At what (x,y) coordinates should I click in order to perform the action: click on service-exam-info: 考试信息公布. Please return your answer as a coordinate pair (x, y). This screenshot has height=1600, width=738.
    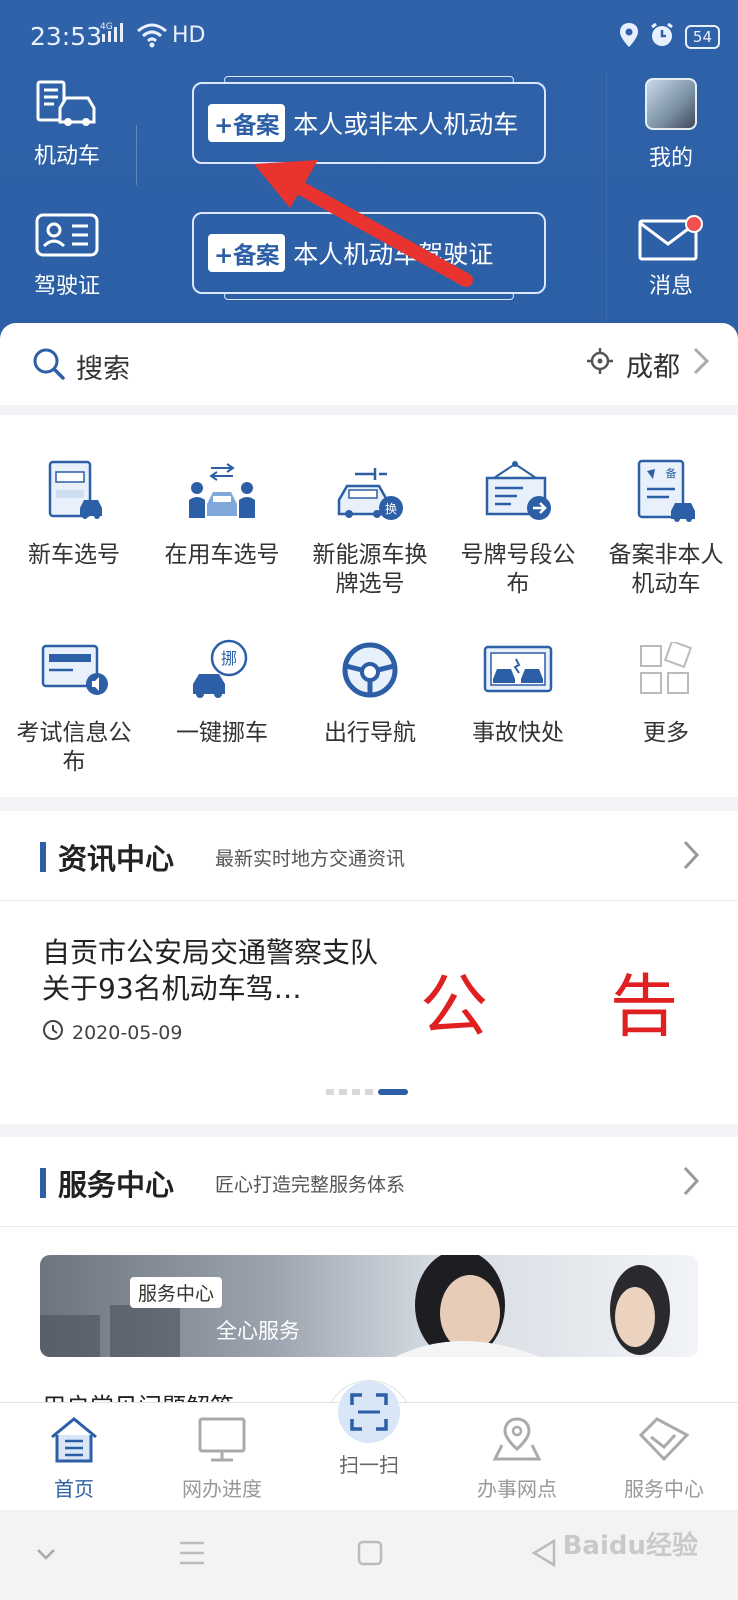
    Looking at the image, I should click on (74, 728).